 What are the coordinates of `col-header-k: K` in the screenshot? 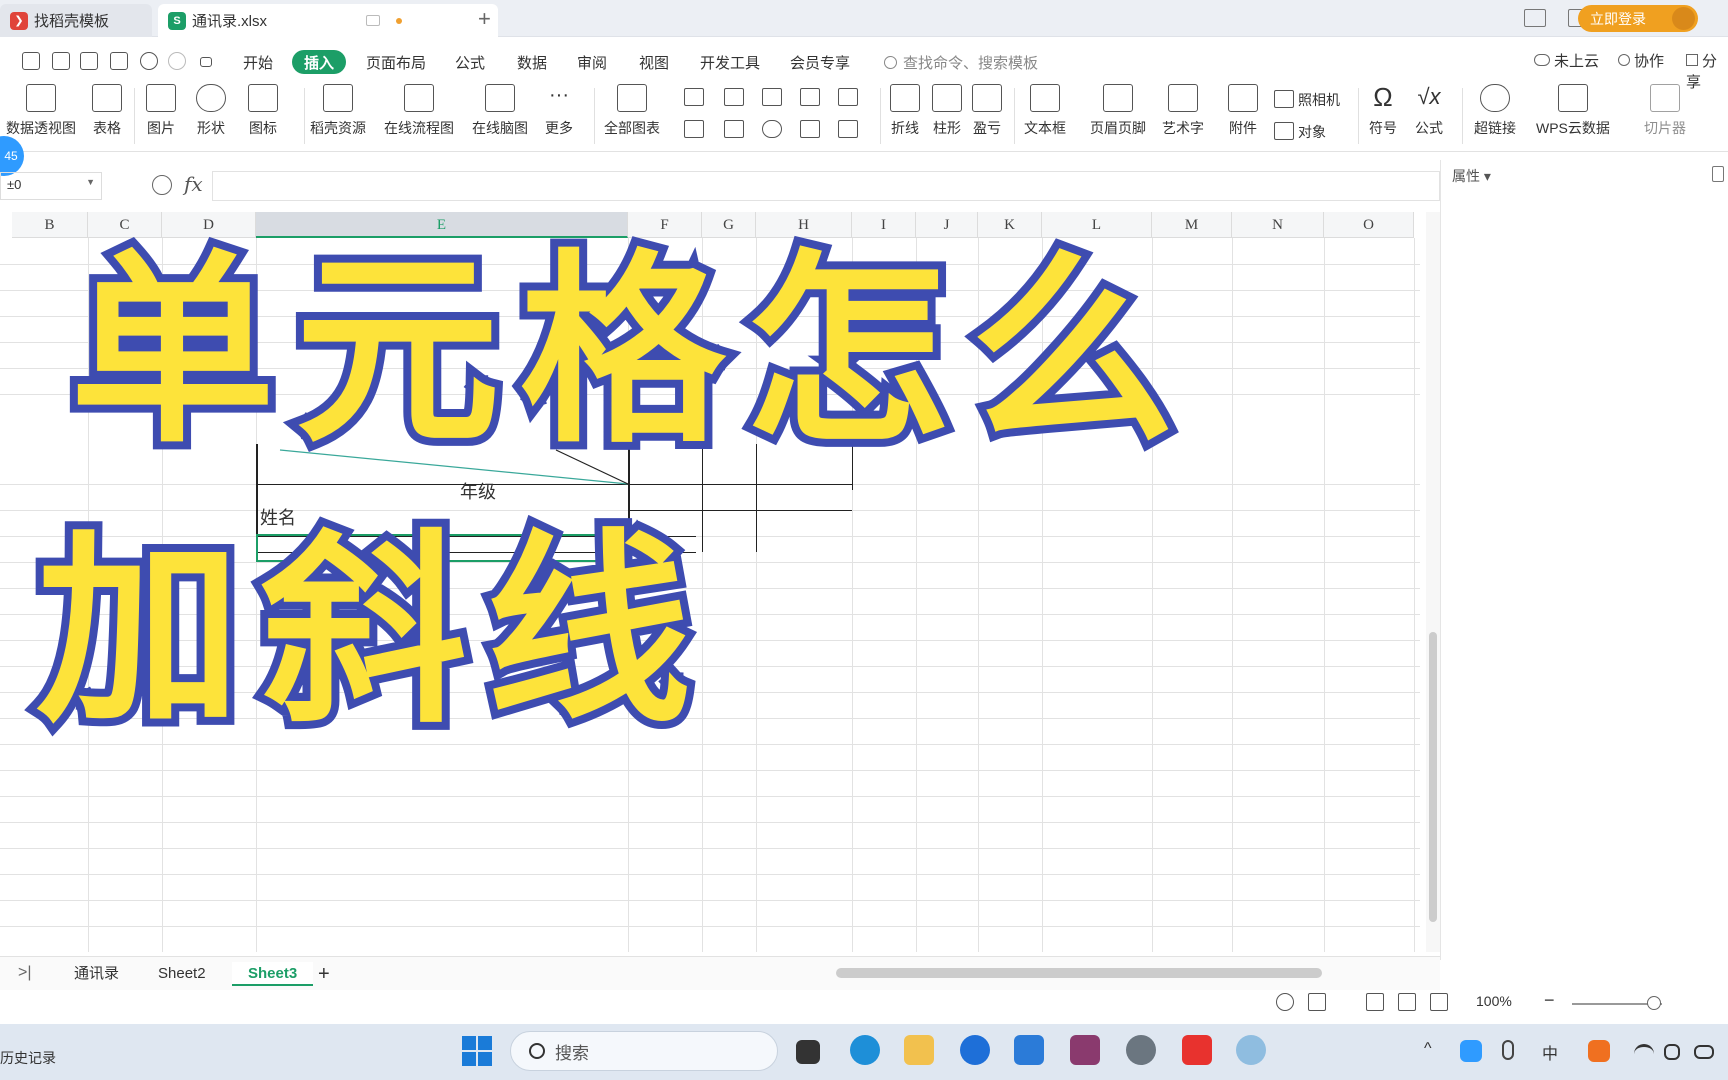 It's located at (1010, 225).